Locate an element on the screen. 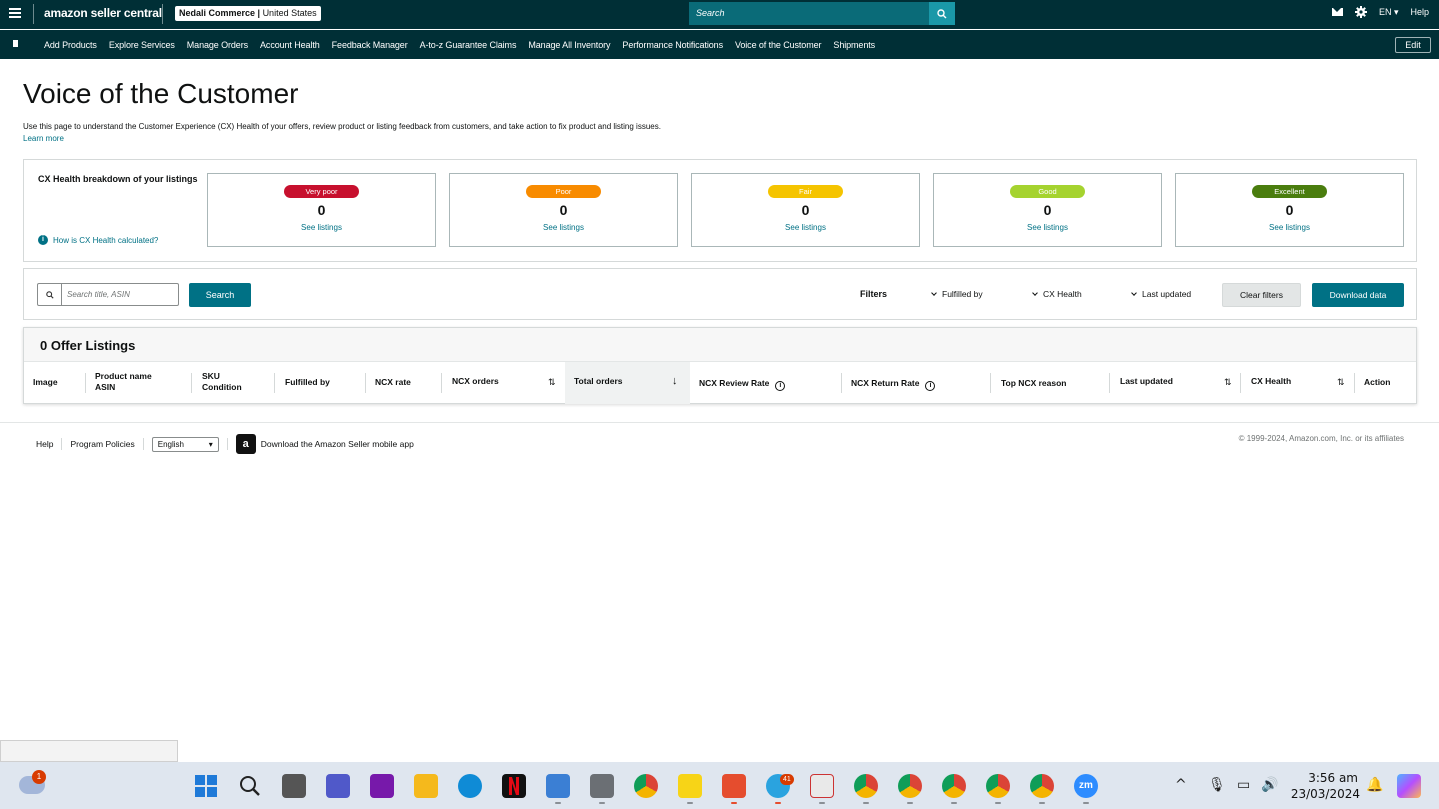 This screenshot has width=1439, height=809. help-link: Help is located at coordinates (1419, 12).